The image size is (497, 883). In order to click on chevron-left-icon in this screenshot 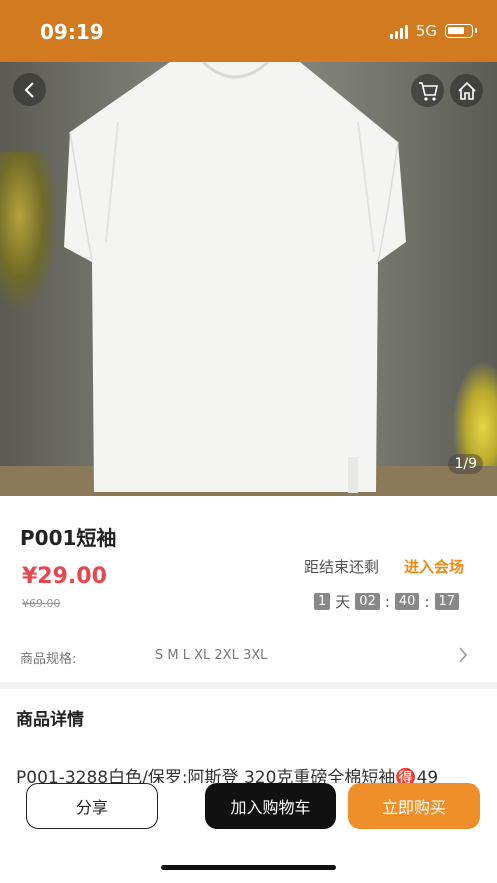, I will do `click(29, 89)`.